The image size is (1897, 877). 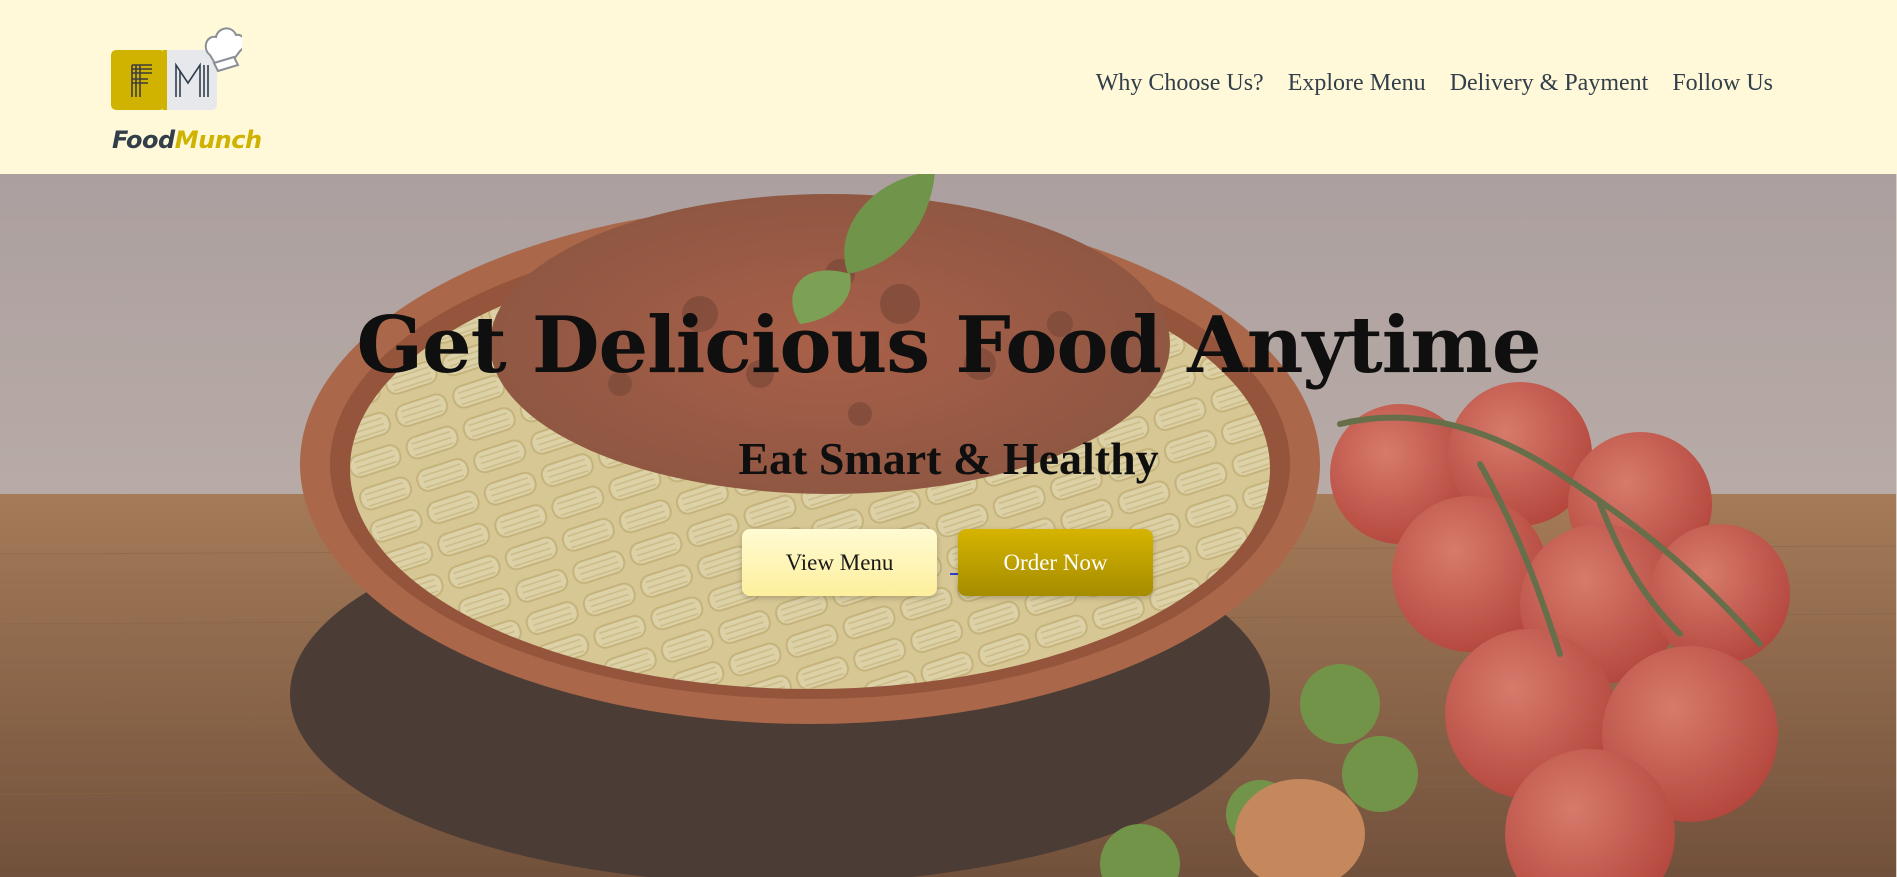 What do you see at coordinates (218, 140) in the screenshot?
I see `brand-name-part2: Munch` at bounding box center [218, 140].